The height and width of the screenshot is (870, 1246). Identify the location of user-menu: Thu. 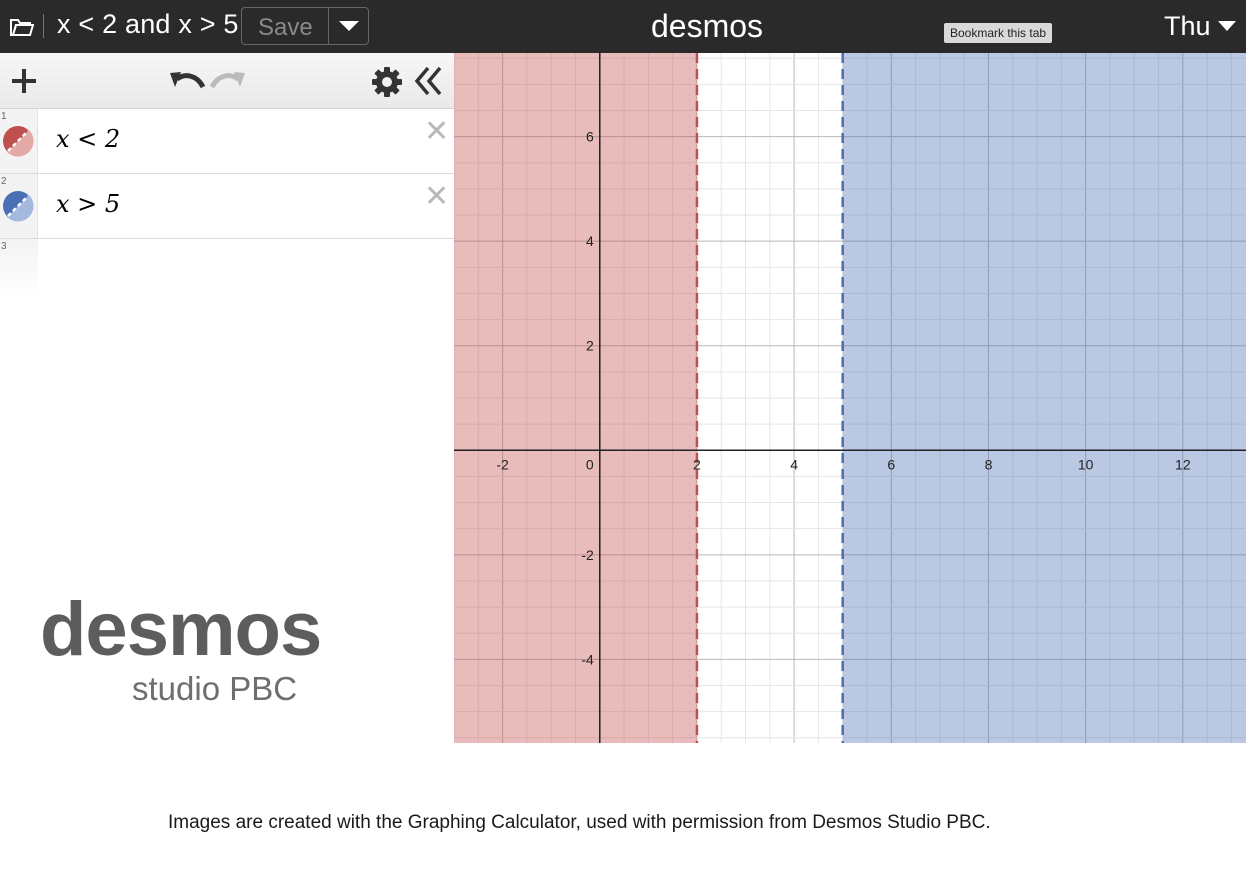
(1187, 26).